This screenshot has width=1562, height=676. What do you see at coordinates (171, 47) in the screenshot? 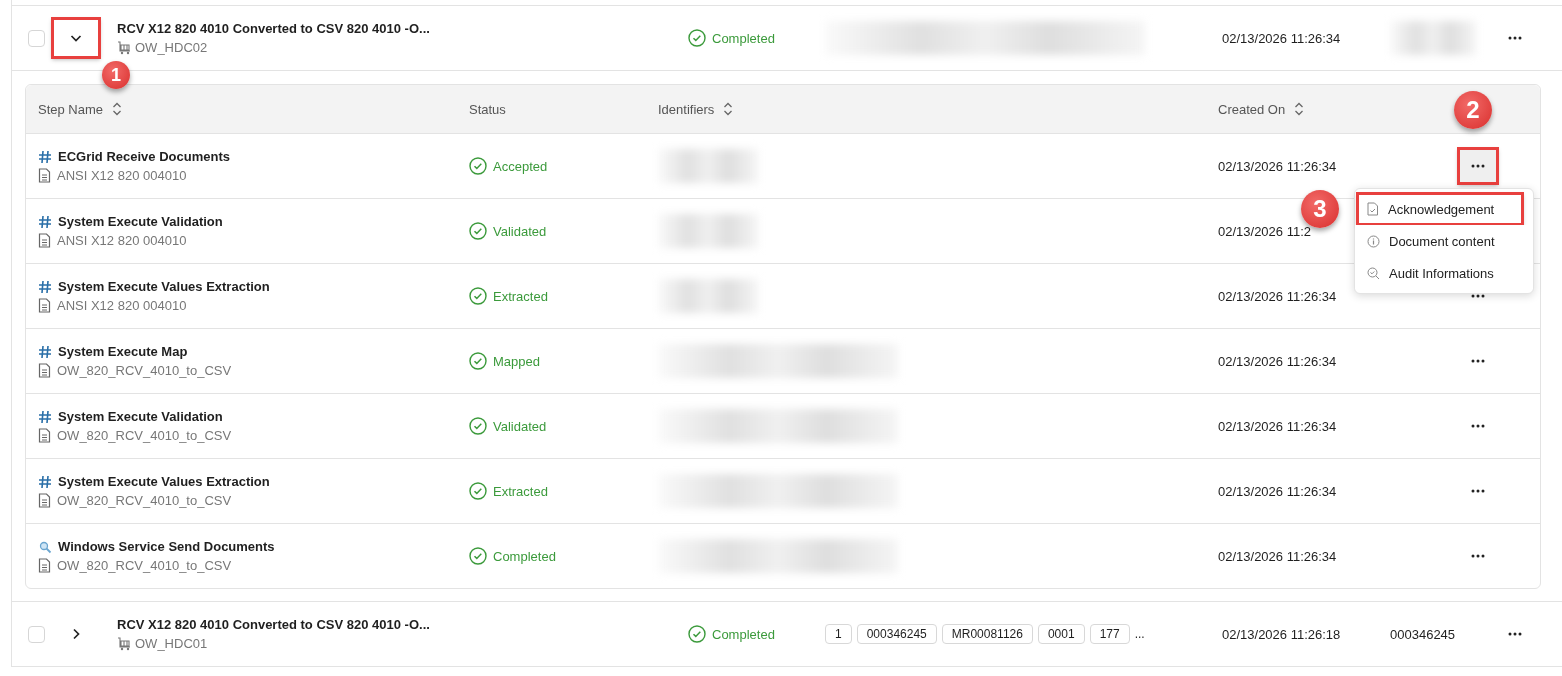
I see `partner-name: OW_HDC02` at bounding box center [171, 47].